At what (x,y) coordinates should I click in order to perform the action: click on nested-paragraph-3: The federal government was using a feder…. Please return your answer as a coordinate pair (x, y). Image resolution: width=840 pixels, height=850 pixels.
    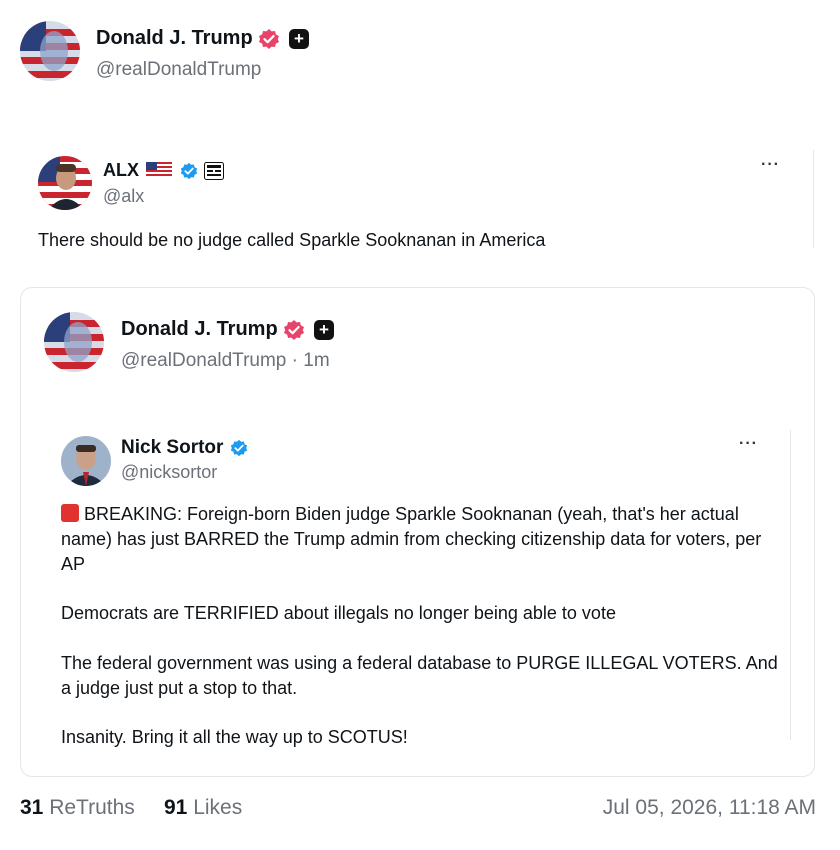
    Looking at the image, I should click on (419, 675).